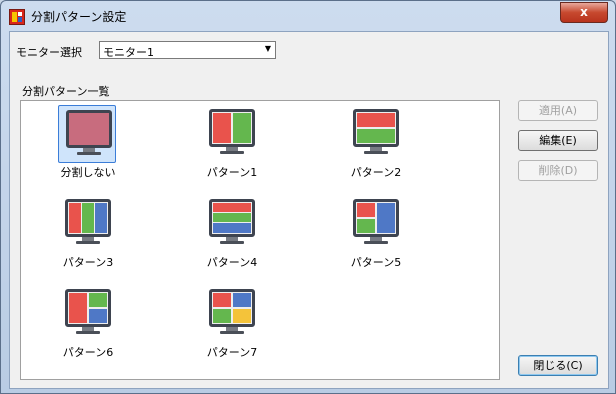  Describe the element at coordinates (187, 50) in the screenshot. I see `monitor-select-dropdown: モニター1 ▼` at that location.